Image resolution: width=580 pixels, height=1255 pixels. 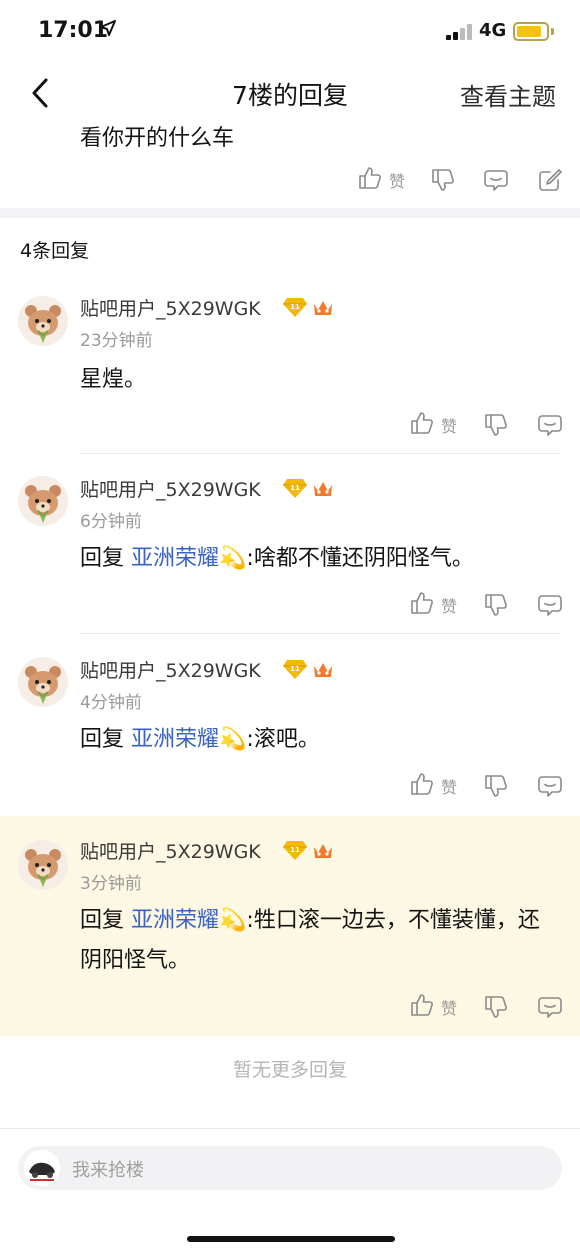 I want to click on share-icon, so click(x=550, y=180).